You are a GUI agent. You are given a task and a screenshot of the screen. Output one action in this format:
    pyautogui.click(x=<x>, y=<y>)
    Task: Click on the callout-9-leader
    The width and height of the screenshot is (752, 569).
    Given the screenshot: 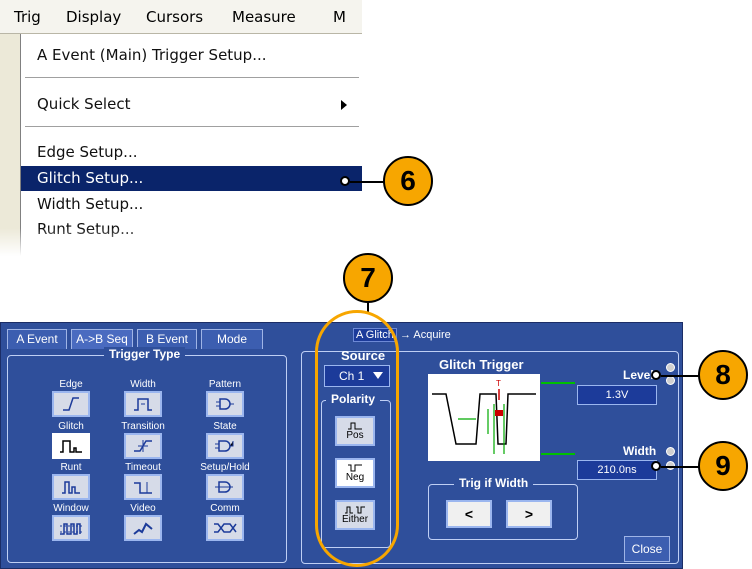 What is the action you would take?
    pyautogui.click(x=680, y=467)
    